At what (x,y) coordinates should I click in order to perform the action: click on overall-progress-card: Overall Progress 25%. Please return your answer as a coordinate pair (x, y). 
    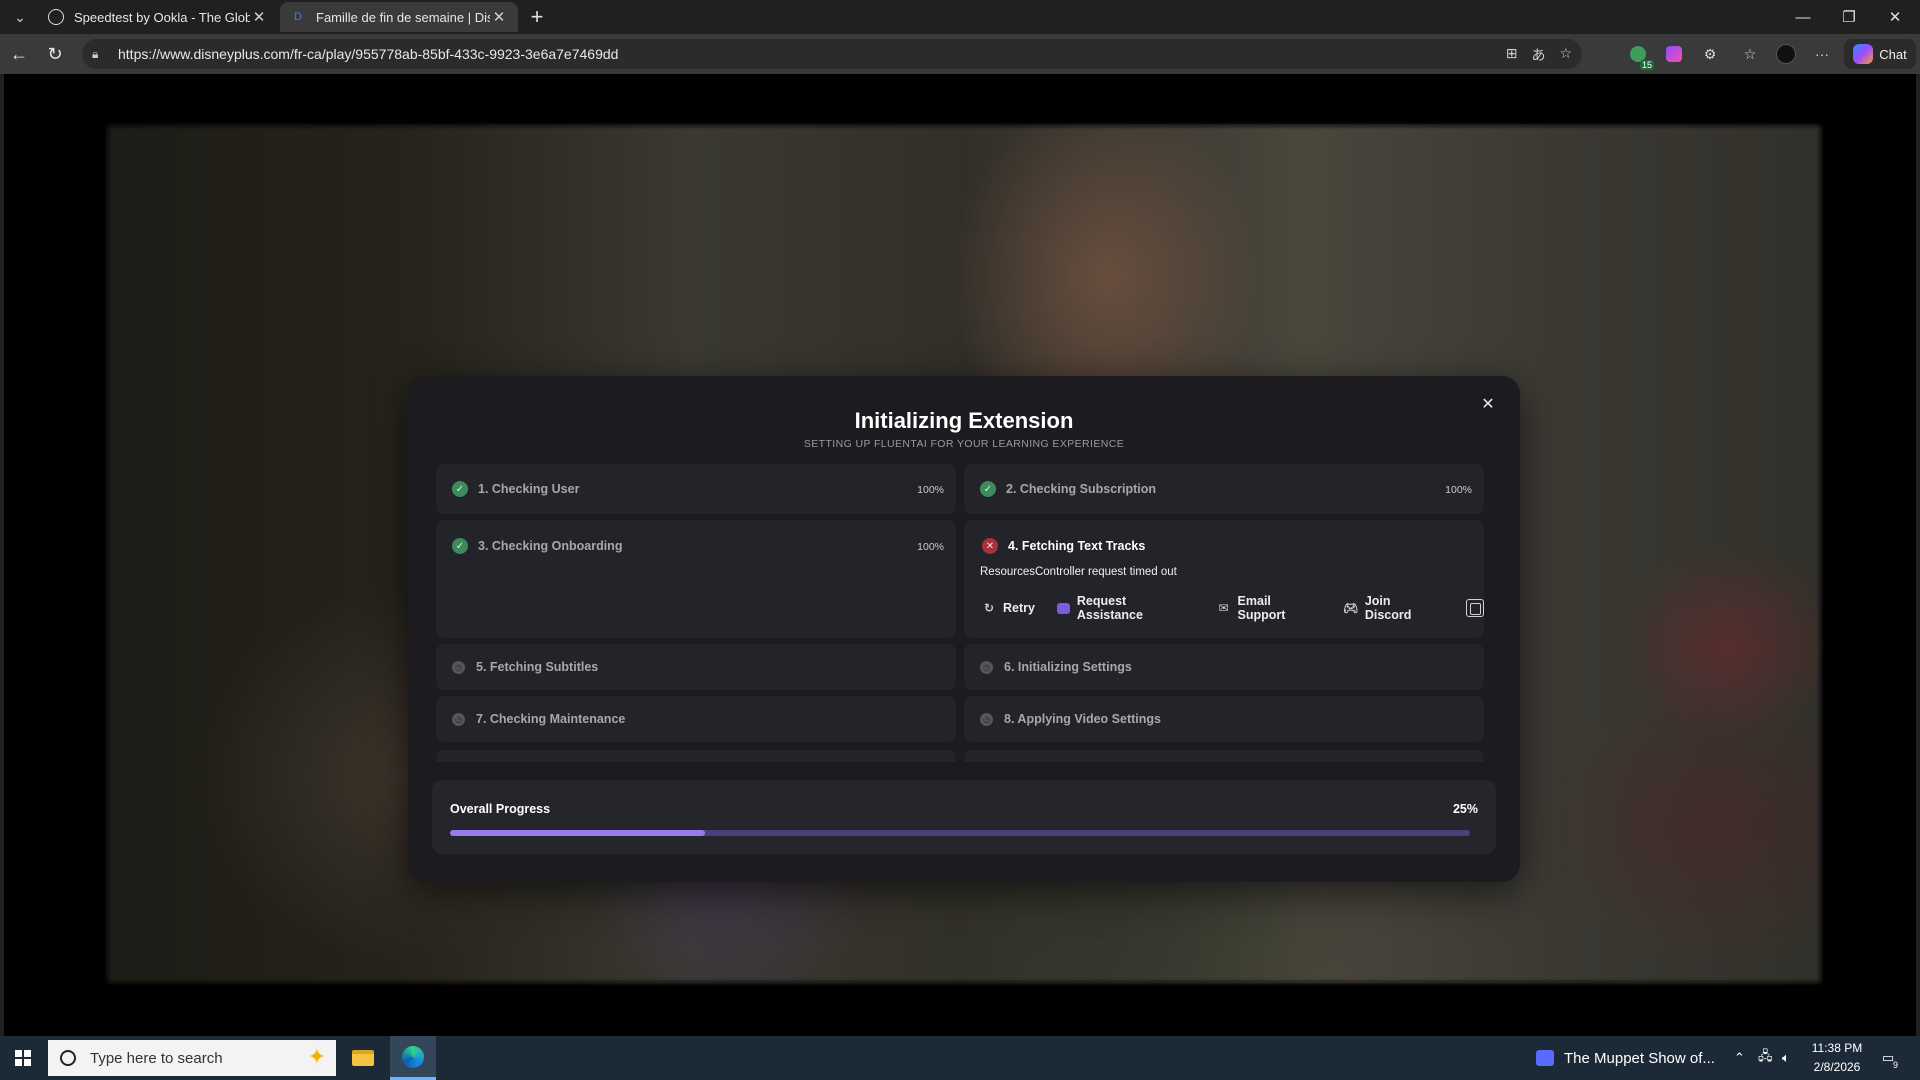
    Looking at the image, I should click on (964, 817).